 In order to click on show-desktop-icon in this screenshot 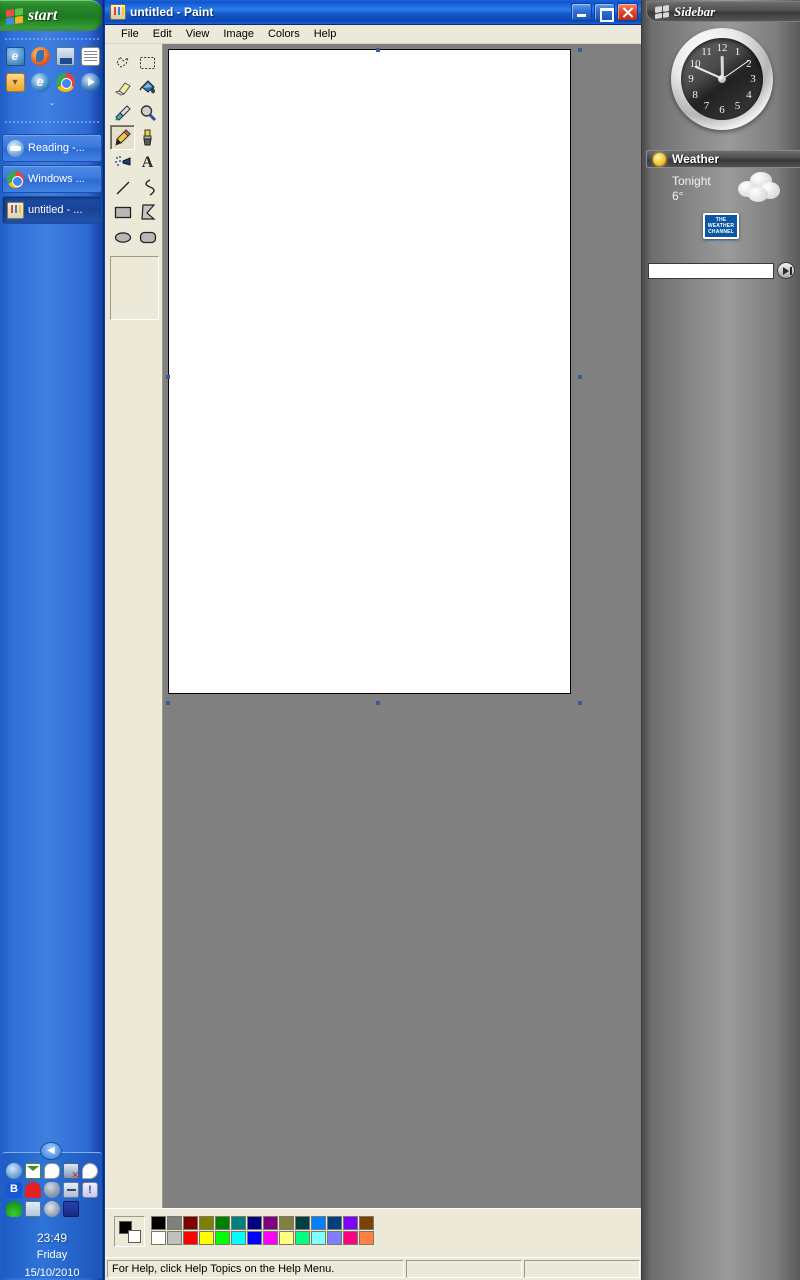, I will do `click(65, 56)`.